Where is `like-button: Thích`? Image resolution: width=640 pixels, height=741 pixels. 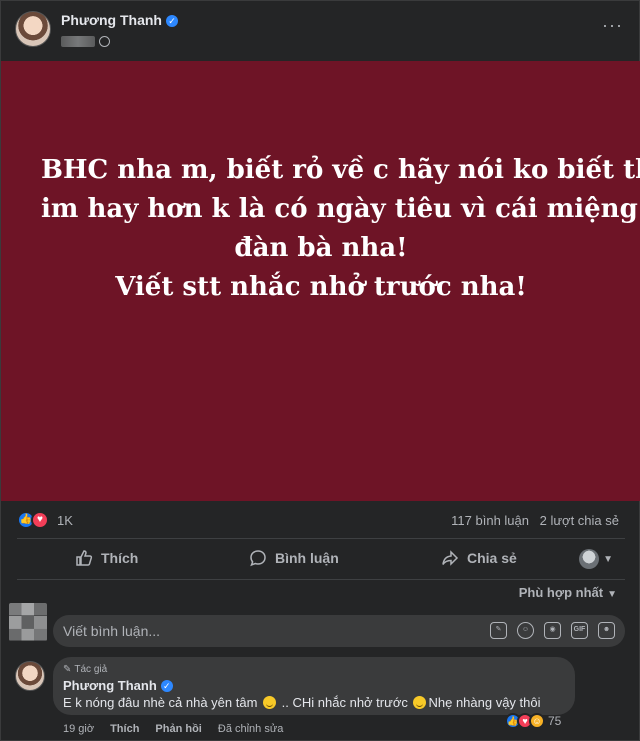
like-button: Thích is located at coordinates (106, 558).